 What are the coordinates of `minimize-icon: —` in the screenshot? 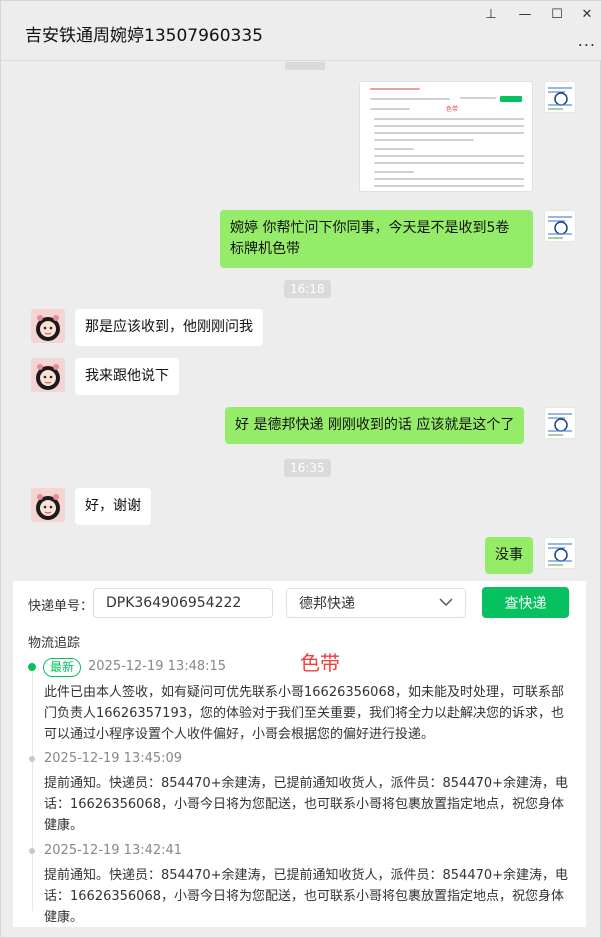 It's located at (525, 14).